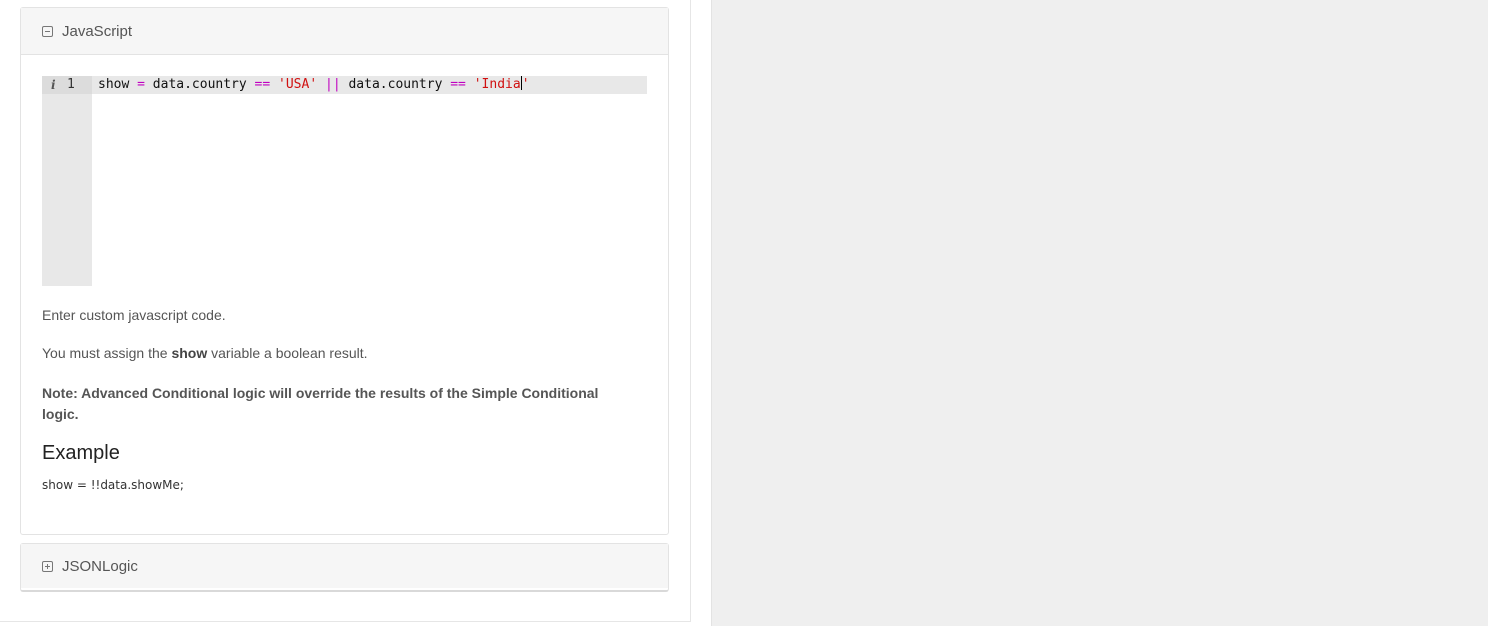 The width and height of the screenshot is (1488, 626). Describe the element at coordinates (525, 84) in the screenshot. I see `token-string-quote-end: '` at that location.